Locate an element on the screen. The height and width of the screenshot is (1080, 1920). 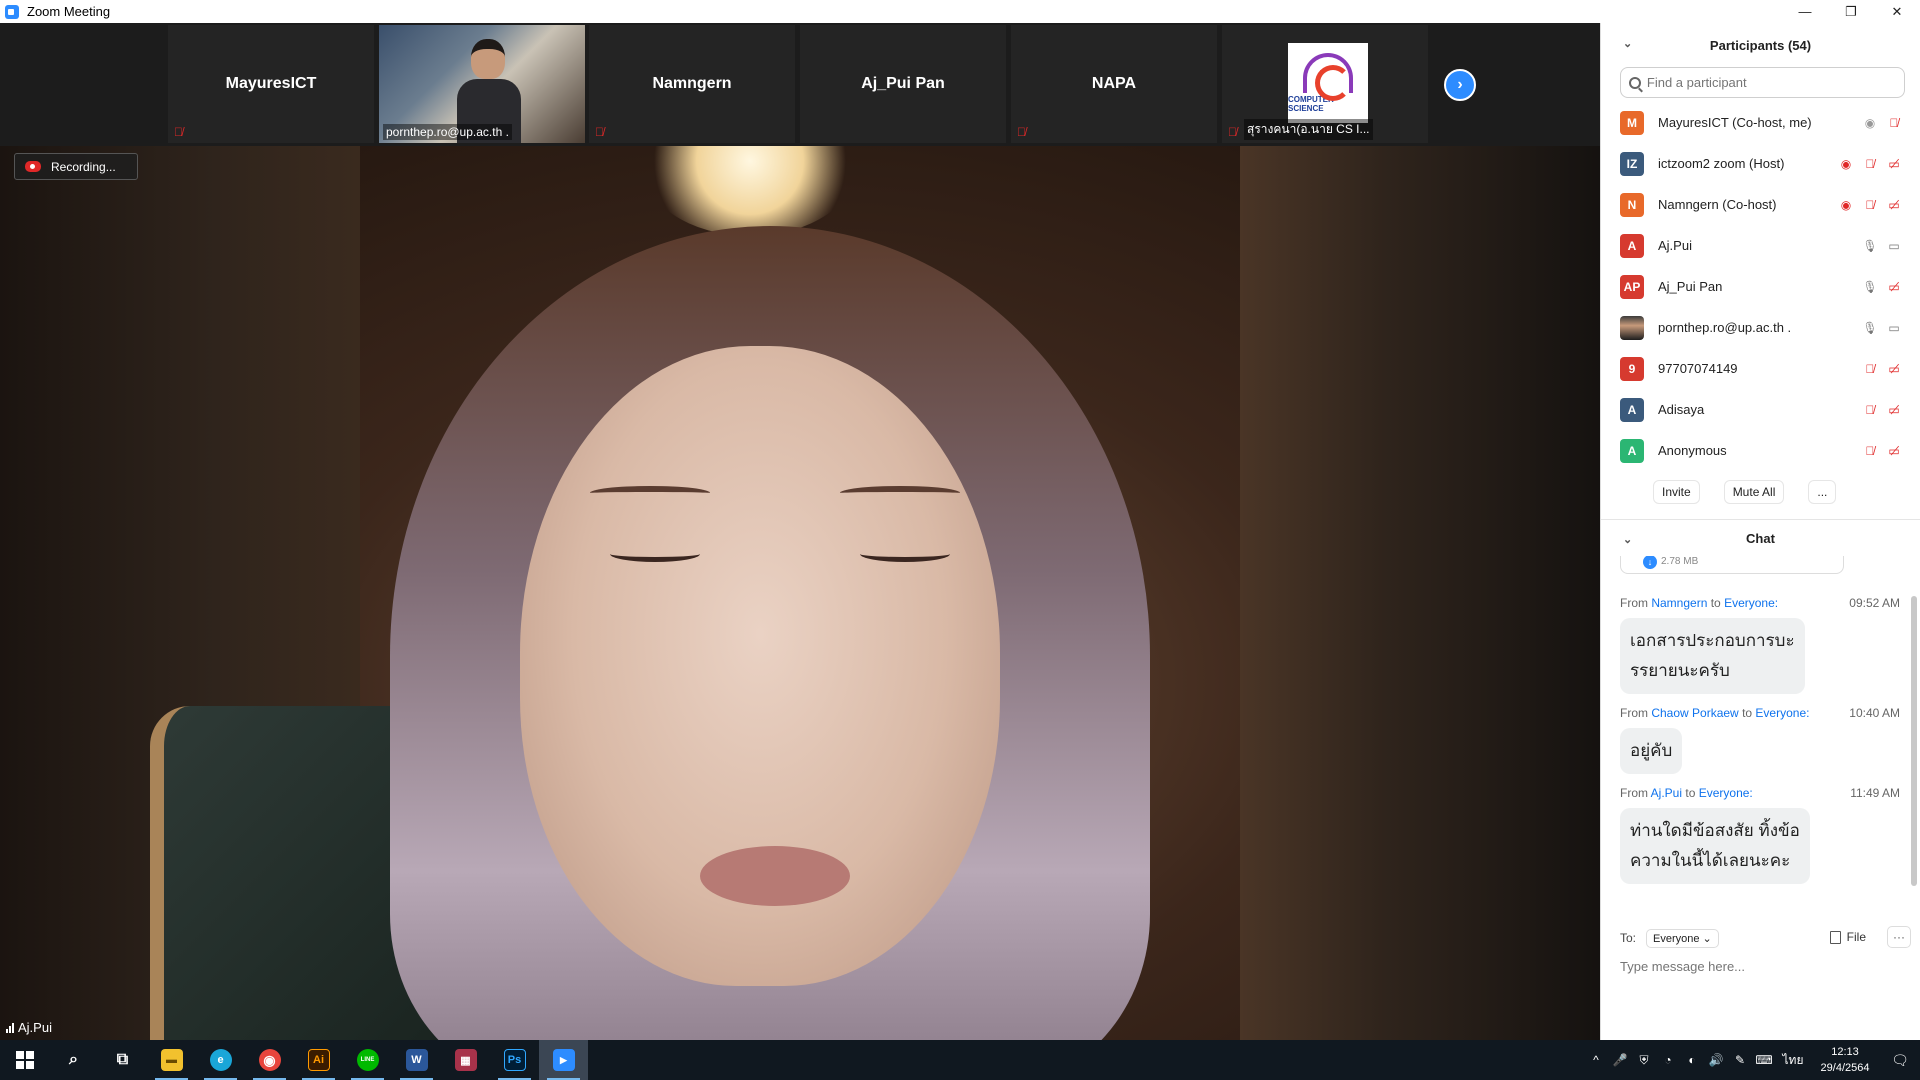
chat-input is located at coordinates (1760, 966).